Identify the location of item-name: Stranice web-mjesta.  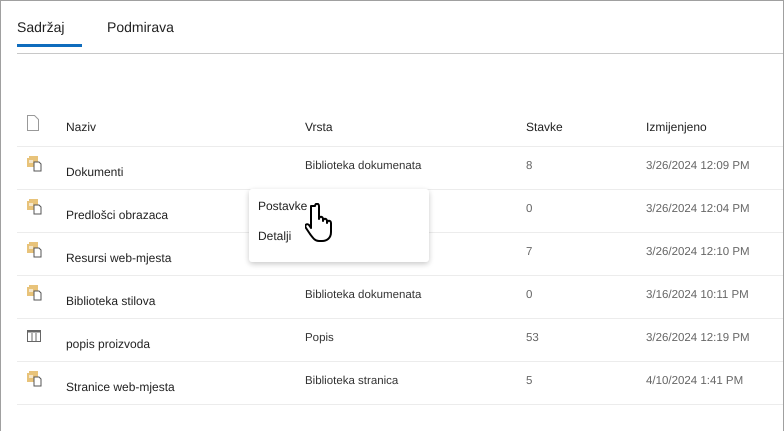
(185, 383).